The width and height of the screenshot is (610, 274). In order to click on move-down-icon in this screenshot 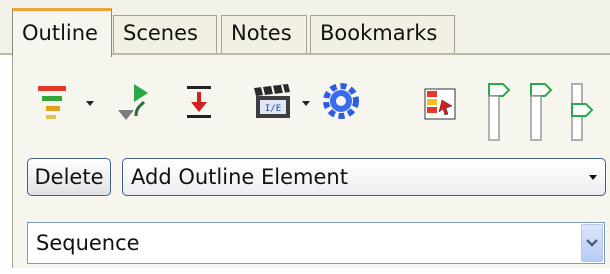, I will do `click(133, 102)`.